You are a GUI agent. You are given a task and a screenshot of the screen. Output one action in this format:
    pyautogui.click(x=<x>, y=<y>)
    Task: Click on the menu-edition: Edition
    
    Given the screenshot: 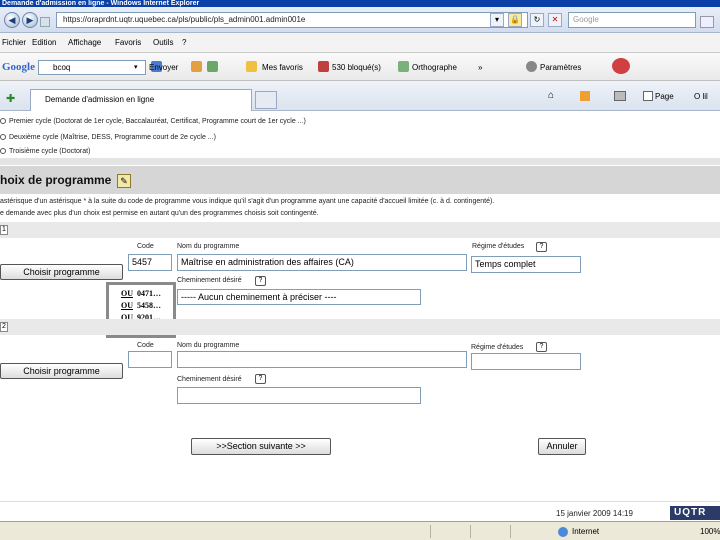 What is the action you would take?
    pyautogui.click(x=44, y=43)
    